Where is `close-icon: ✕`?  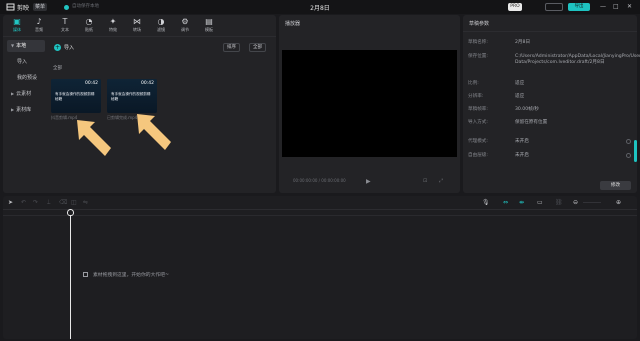
close-icon: ✕ is located at coordinates (629, 7).